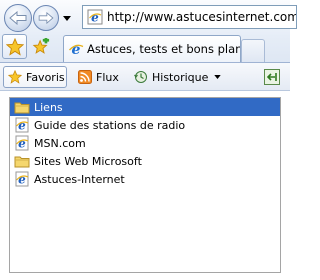 The width and height of the screenshot is (320, 280). I want to click on list-item-label: Astuces-Internet, so click(79, 179).